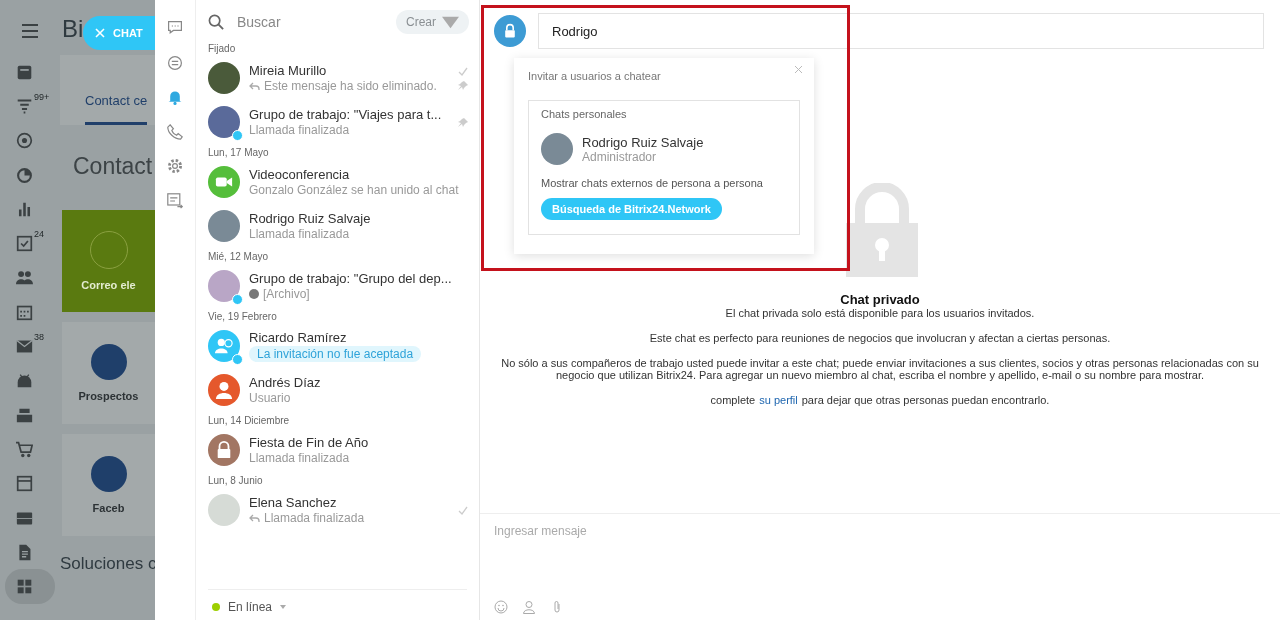 The width and height of the screenshot is (1280, 620). Describe the element at coordinates (24, 244) in the screenshot. I see `checkbox-icon` at that location.